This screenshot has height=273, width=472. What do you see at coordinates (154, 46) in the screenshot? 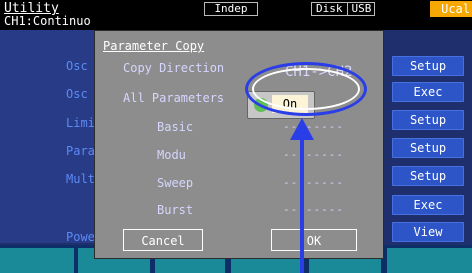
I see `dialog-title: Parameter Copy` at bounding box center [154, 46].